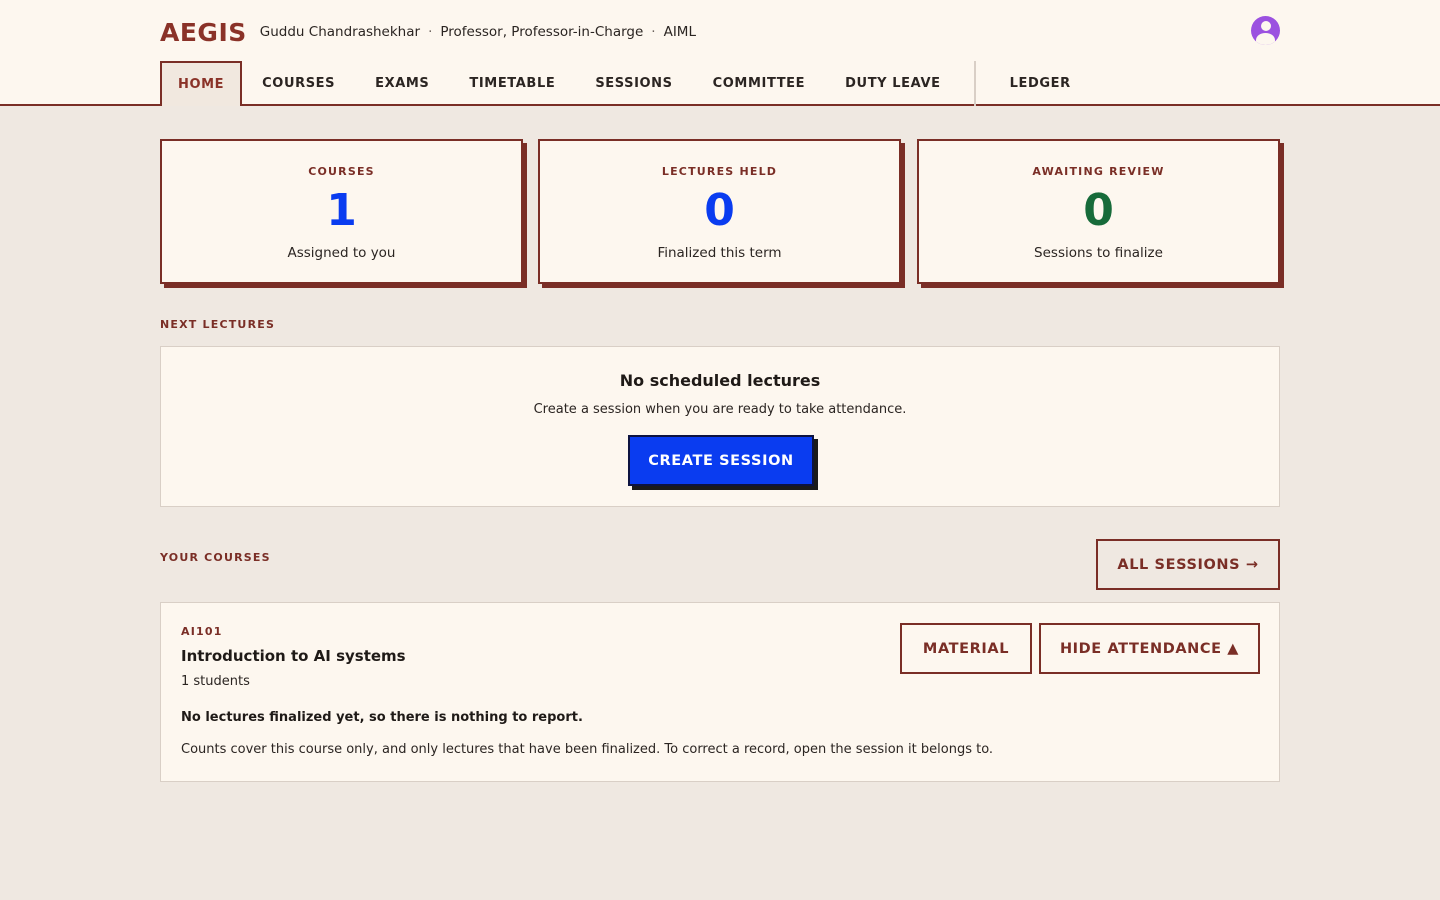  What do you see at coordinates (974, 83) in the screenshot?
I see `nav-divider` at bounding box center [974, 83].